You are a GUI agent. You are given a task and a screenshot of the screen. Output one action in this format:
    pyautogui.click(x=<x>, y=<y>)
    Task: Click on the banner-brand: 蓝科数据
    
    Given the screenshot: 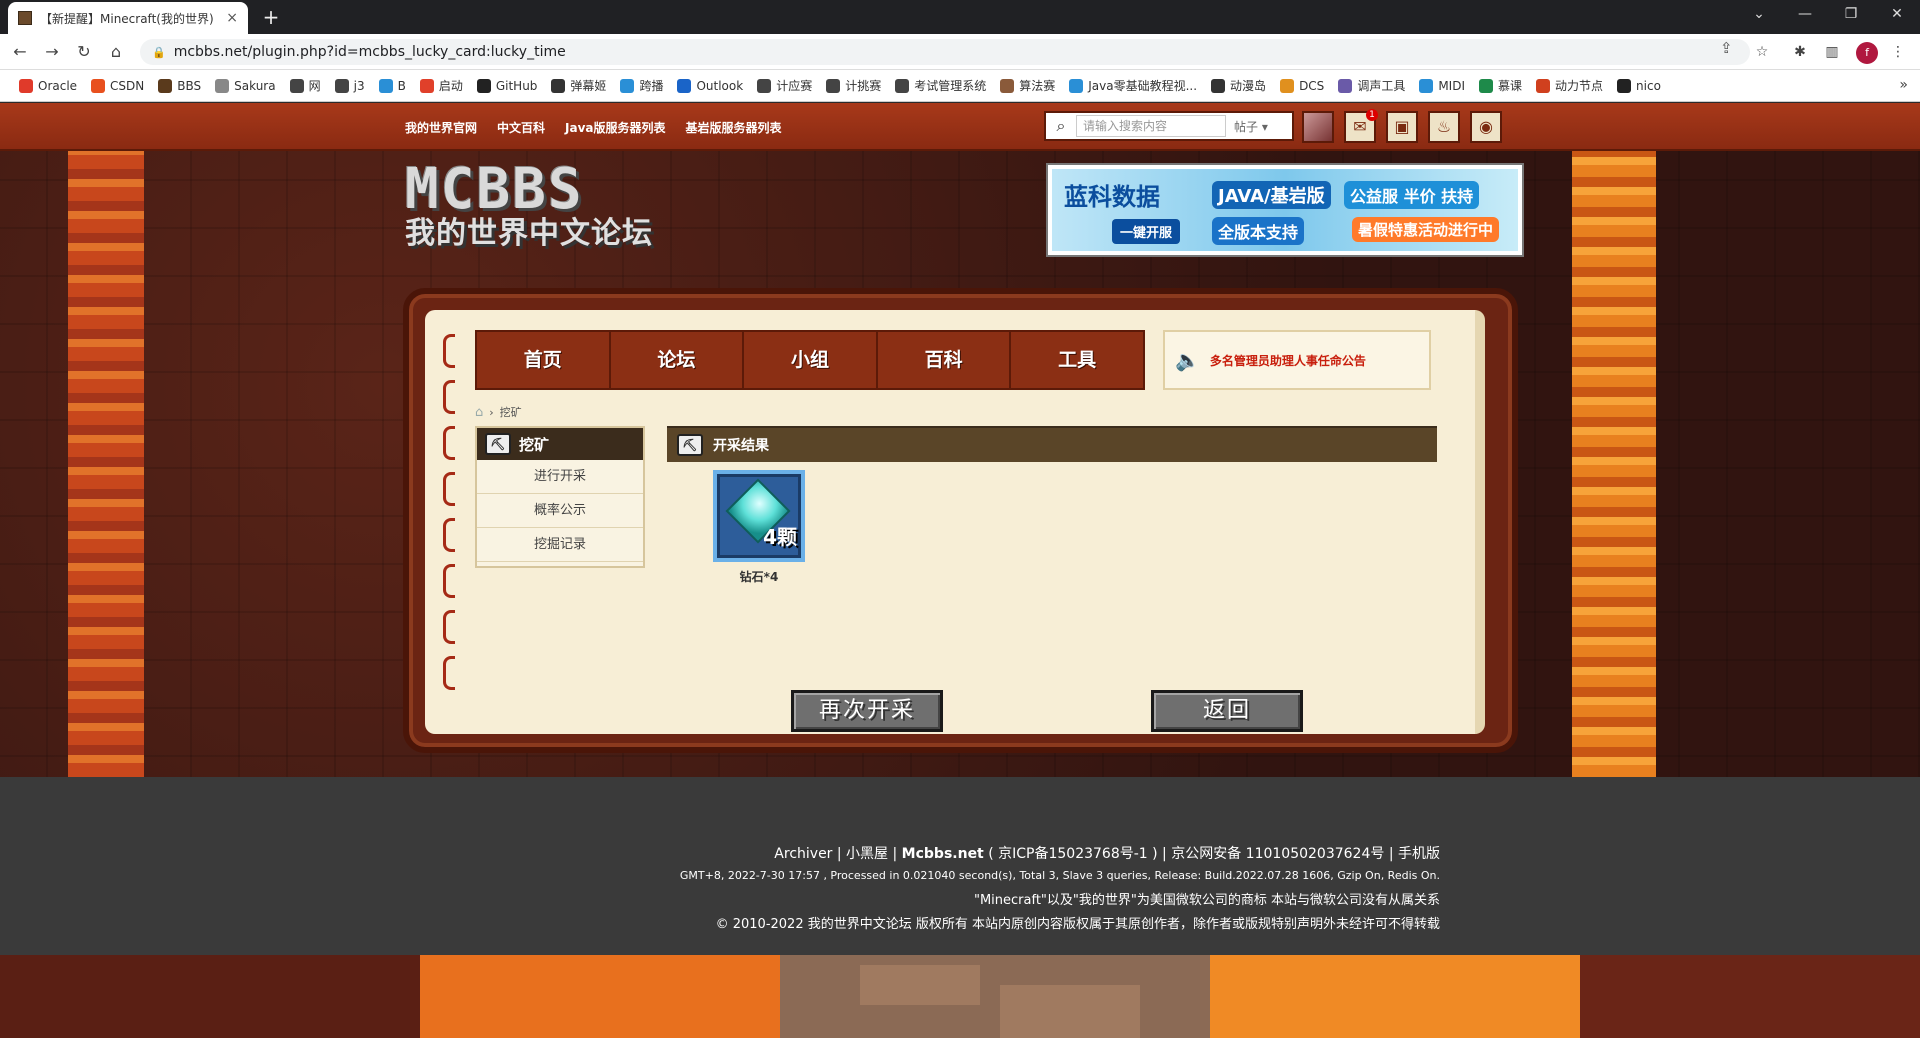 What is the action you would take?
    pyautogui.click(x=1112, y=197)
    